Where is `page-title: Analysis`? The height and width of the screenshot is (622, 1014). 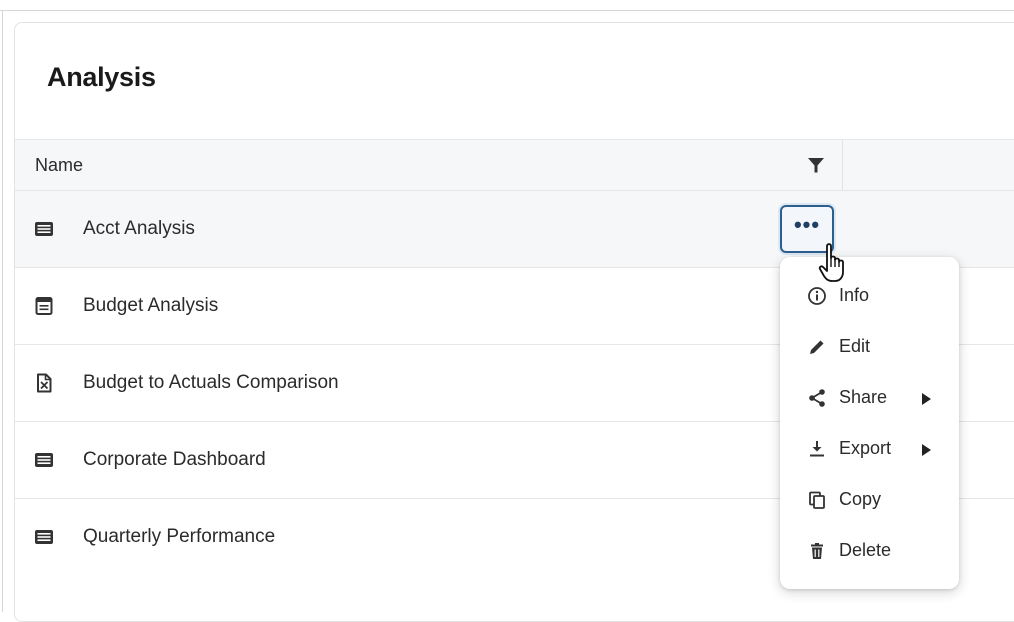 page-title: Analysis is located at coordinates (101, 77).